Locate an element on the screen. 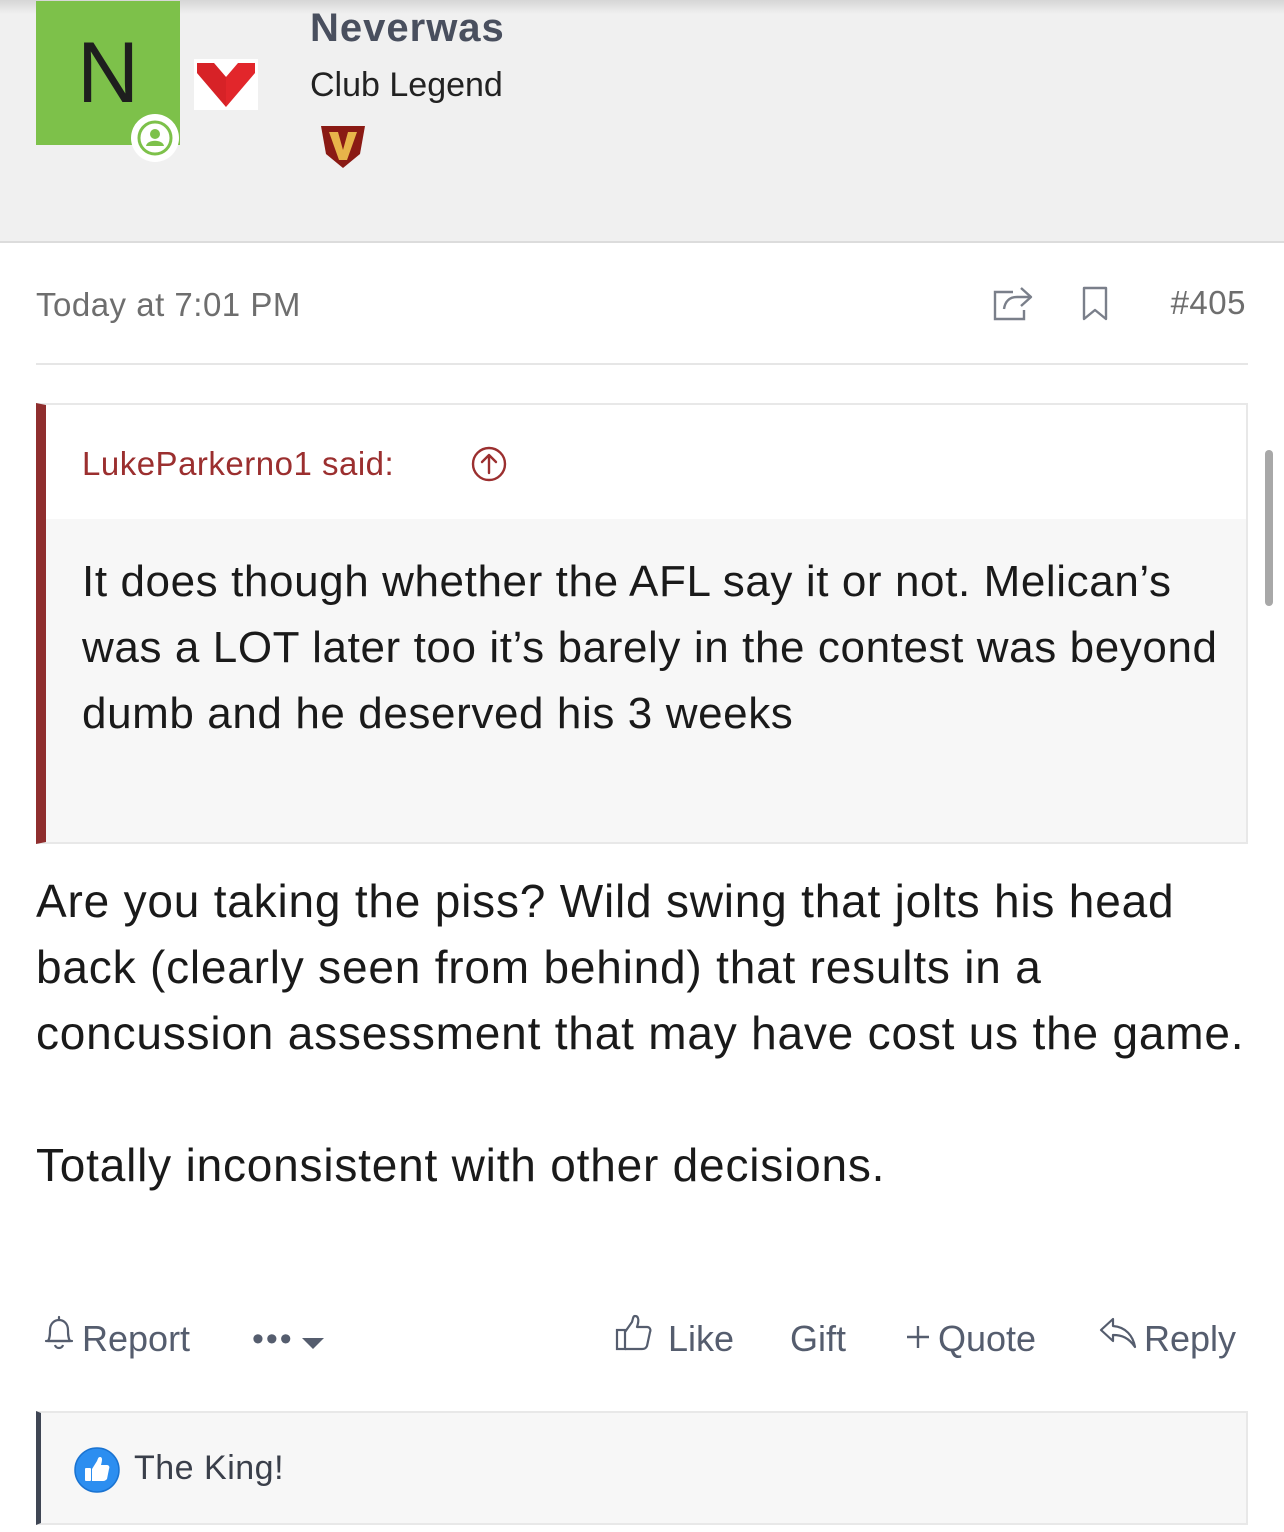 This screenshot has width=1284, height=1532. thumbs-up-outline-icon is located at coordinates (634, 1339).